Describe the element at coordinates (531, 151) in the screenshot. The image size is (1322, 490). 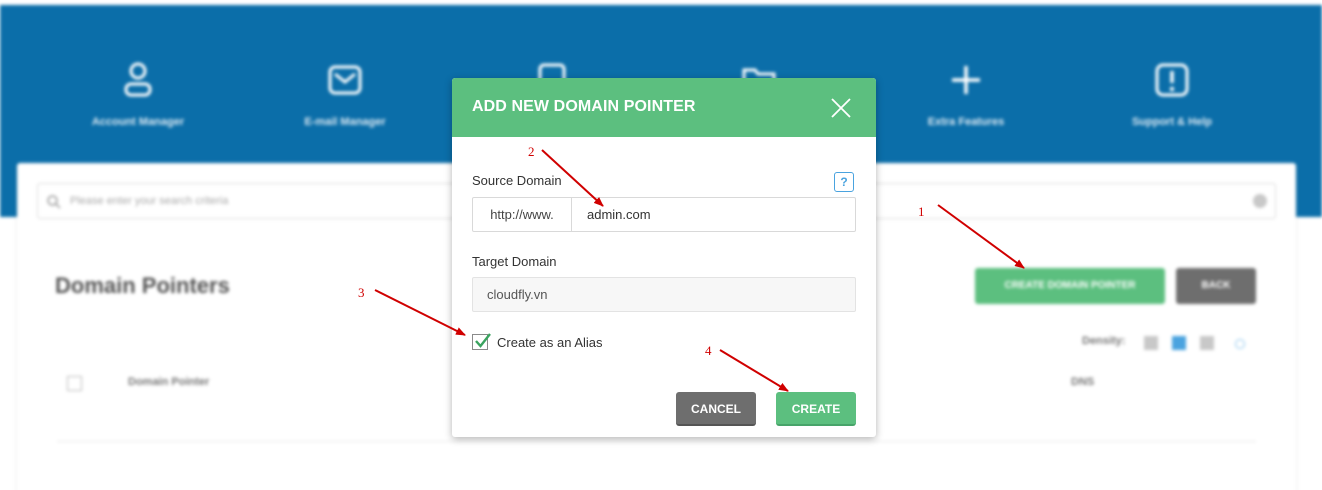
I see `annotation-number-2: 2` at that location.